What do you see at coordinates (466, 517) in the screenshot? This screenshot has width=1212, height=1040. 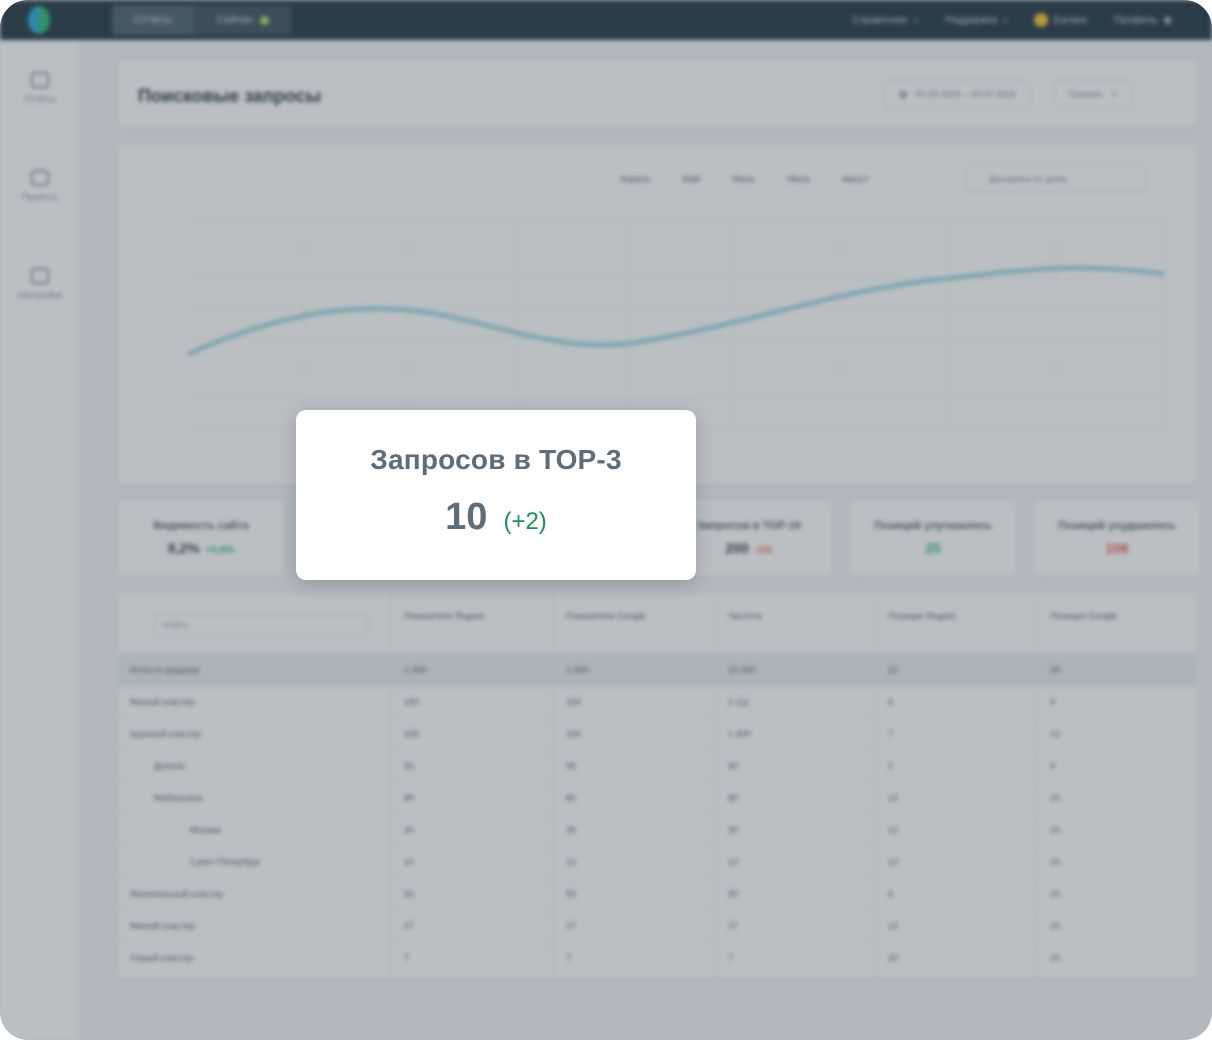 I see `popup-value: 10` at bounding box center [466, 517].